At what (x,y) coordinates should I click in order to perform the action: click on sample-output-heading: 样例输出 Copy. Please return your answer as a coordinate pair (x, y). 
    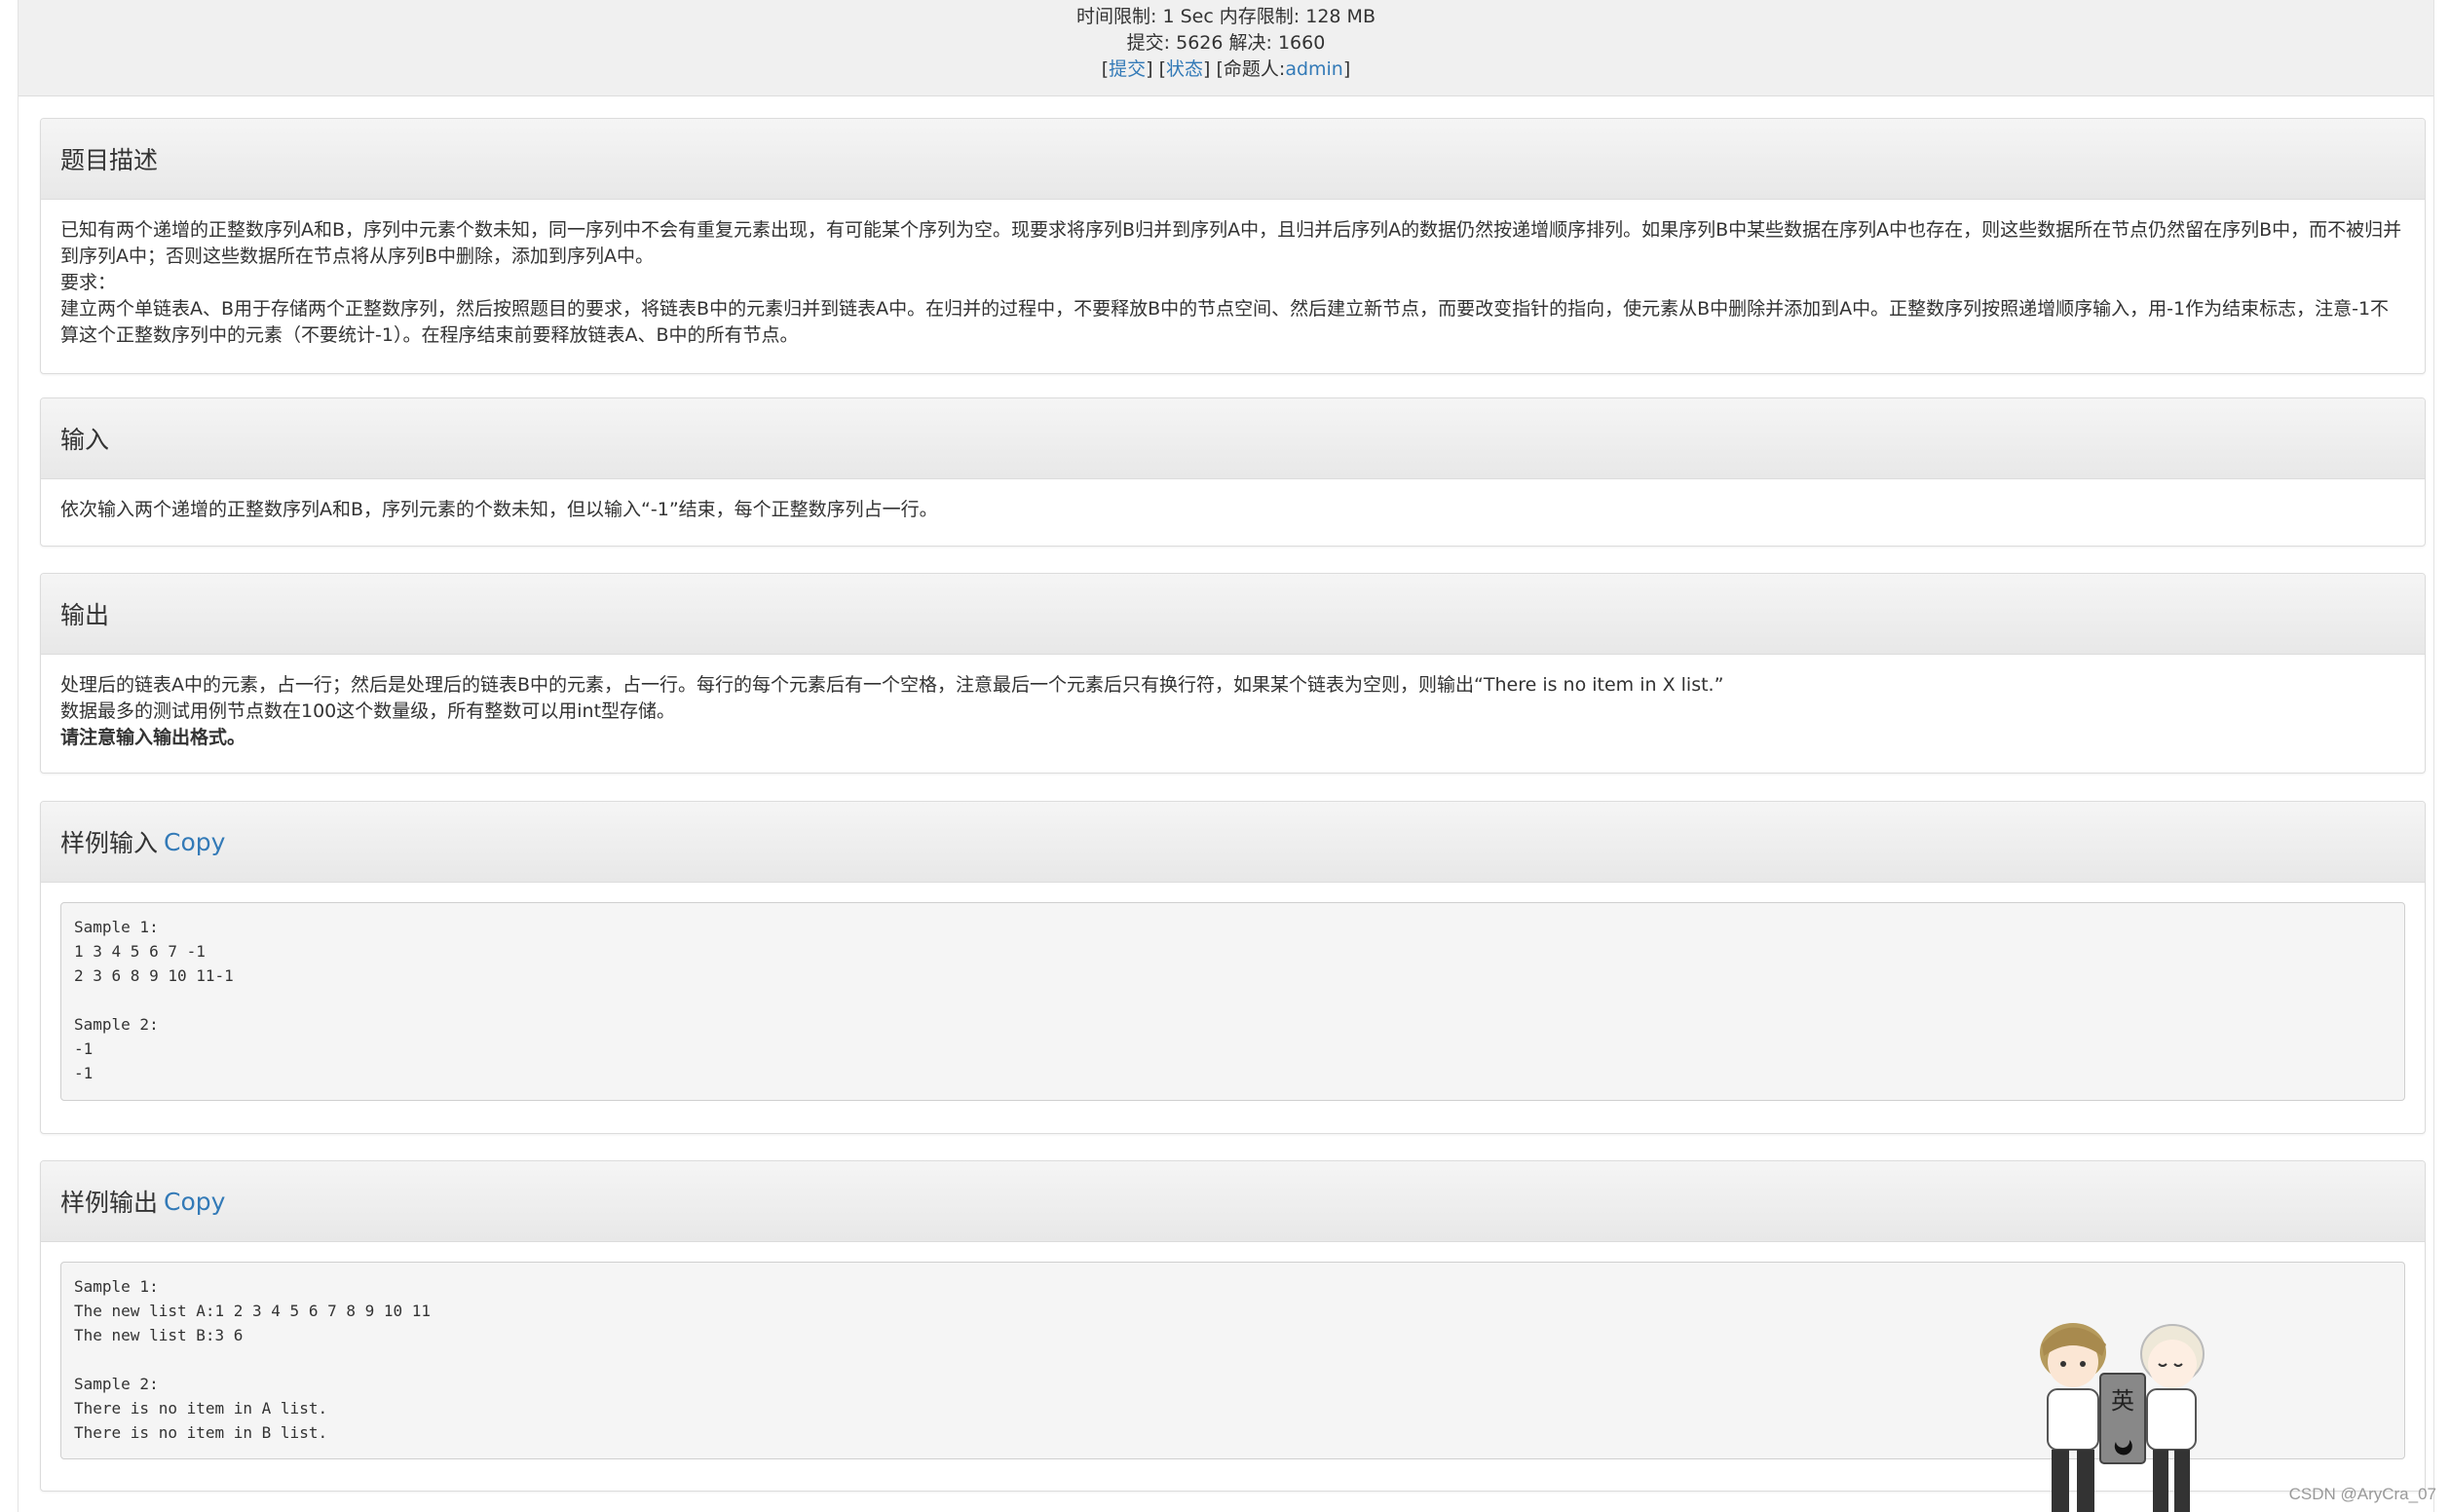
    Looking at the image, I should click on (1233, 1202).